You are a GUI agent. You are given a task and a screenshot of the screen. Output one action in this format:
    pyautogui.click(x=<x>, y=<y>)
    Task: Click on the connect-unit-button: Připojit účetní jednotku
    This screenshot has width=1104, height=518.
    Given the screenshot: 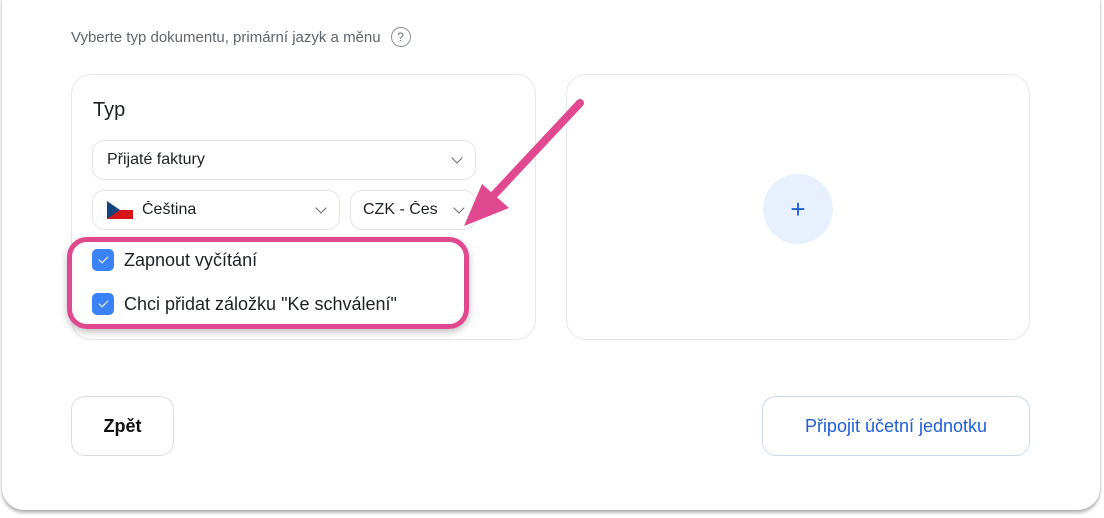 What is the action you would take?
    pyautogui.click(x=896, y=426)
    